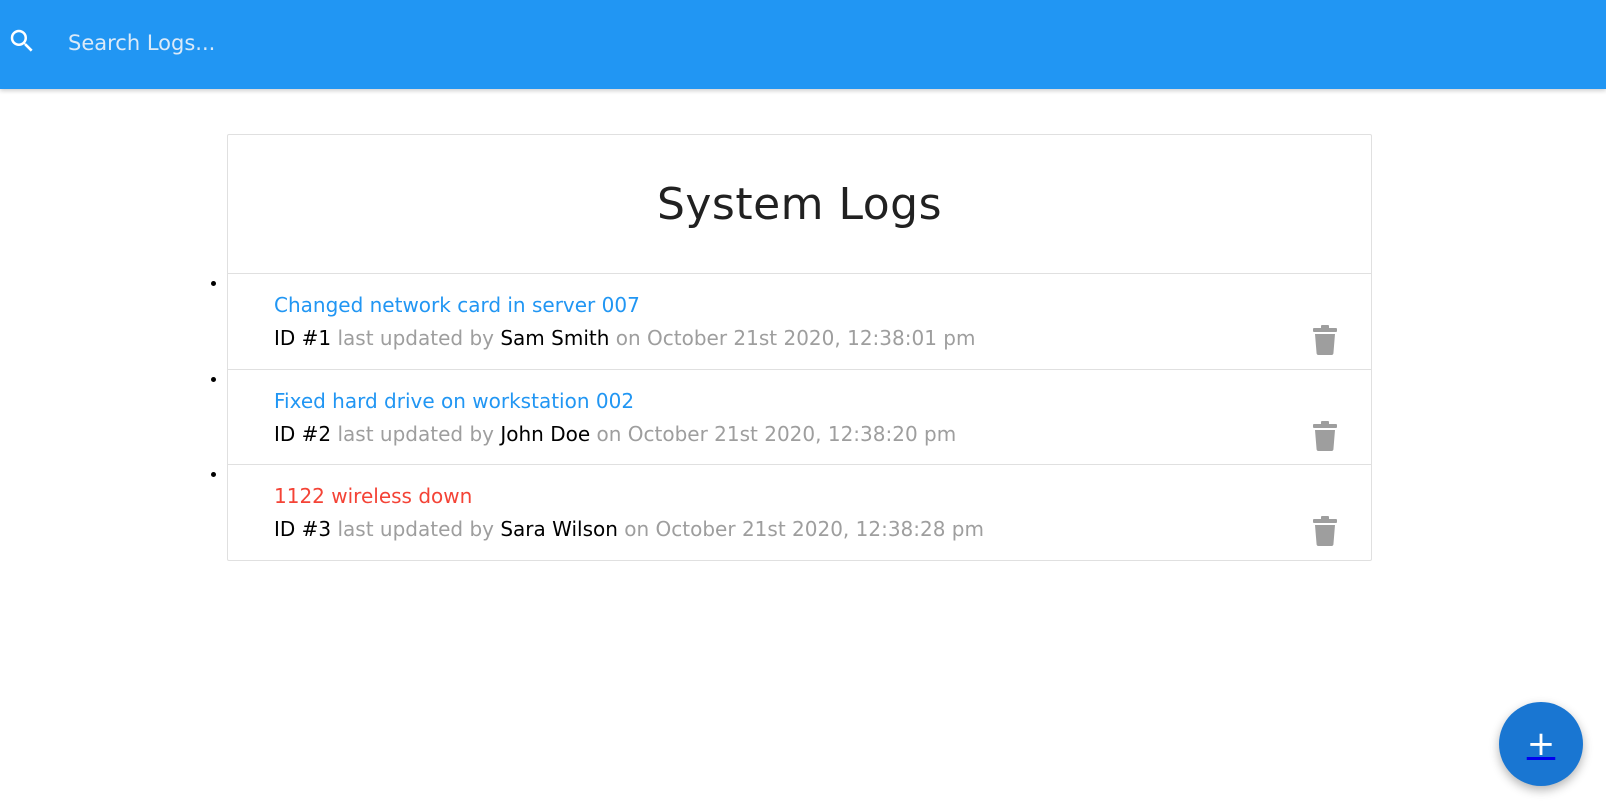  What do you see at coordinates (373, 496) in the screenshot?
I see `log-message-link: 1122 wireless down` at bounding box center [373, 496].